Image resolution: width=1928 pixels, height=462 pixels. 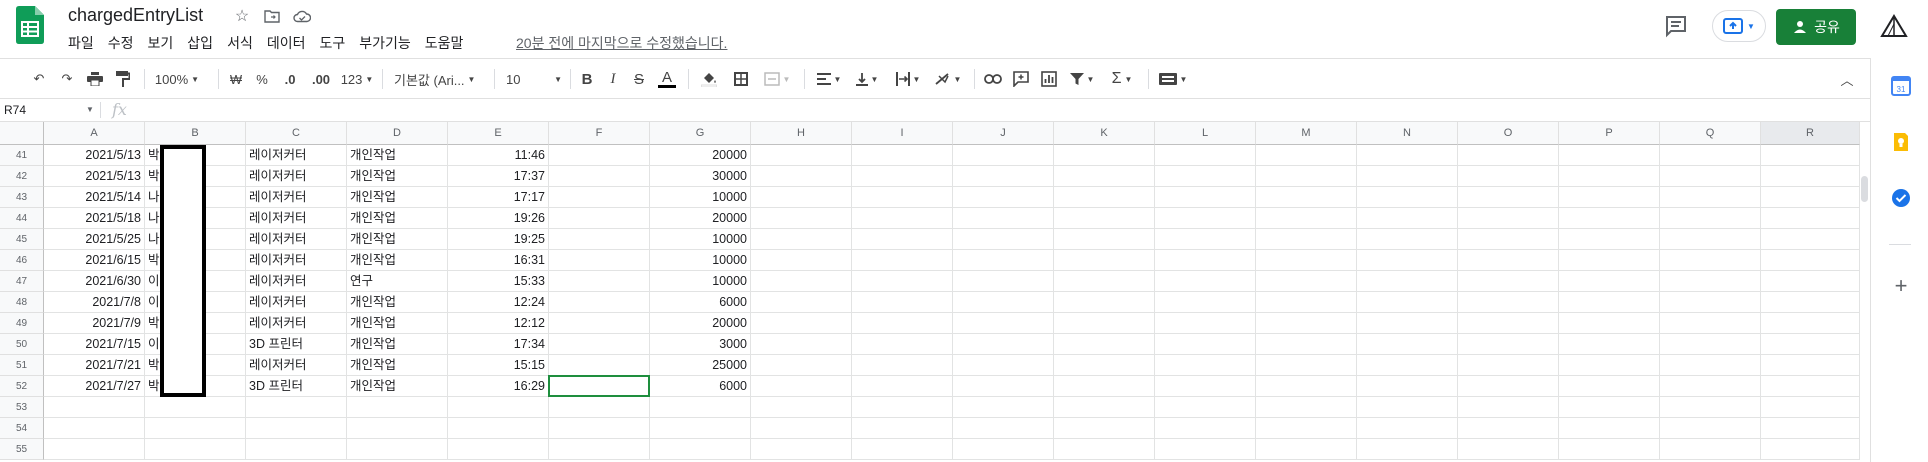 What do you see at coordinates (801, 365) in the screenshot?
I see `cell-h51` at bounding box center [801, 365].